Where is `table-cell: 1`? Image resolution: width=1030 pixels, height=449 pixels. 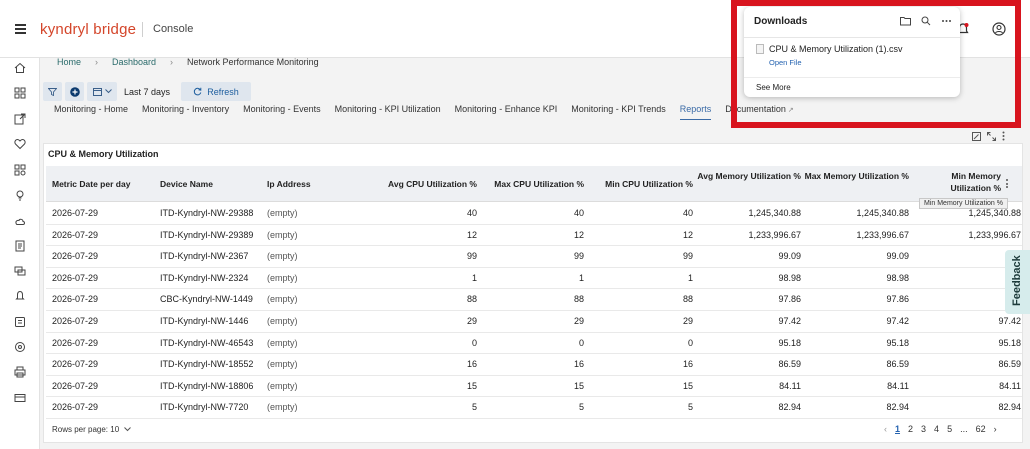 table-cell: 1 is located at coordinates (474, 277).